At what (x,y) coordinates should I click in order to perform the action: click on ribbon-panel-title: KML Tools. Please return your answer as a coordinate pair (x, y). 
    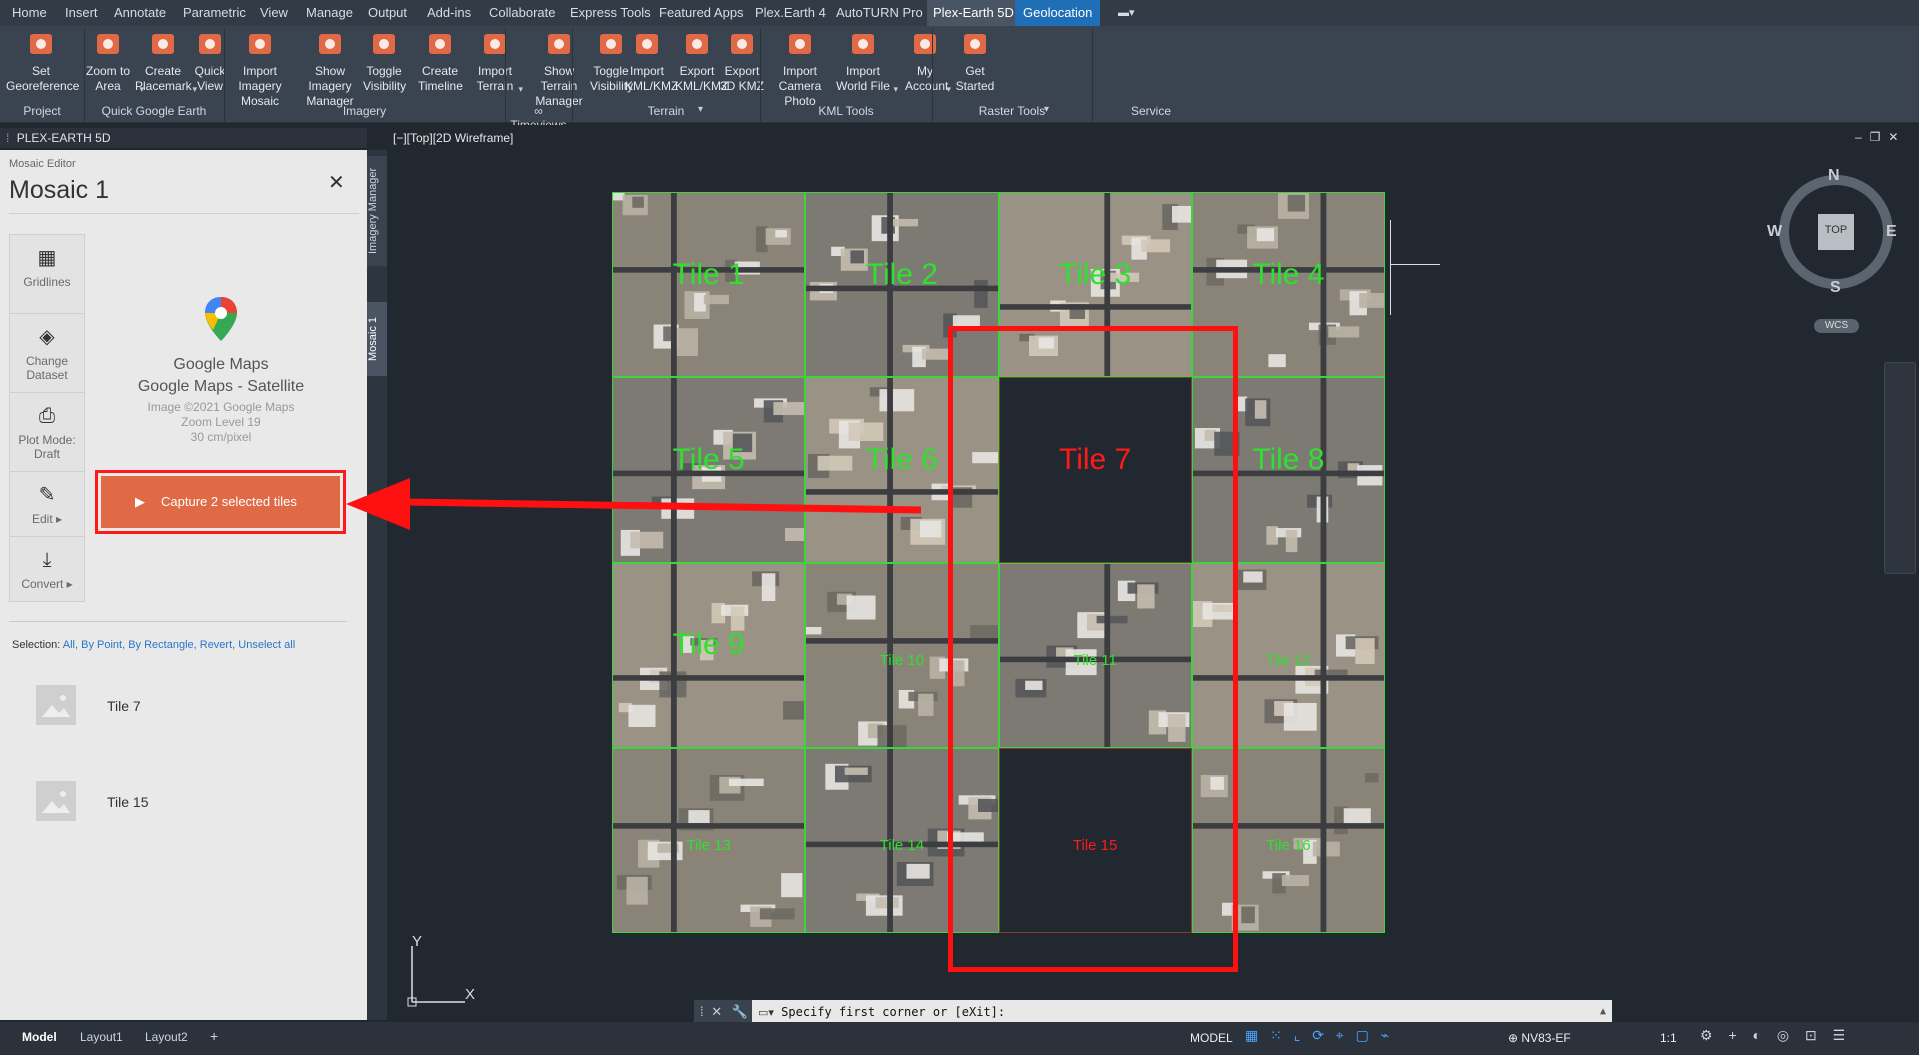
    Looking at the image, I should click on (846, 111).